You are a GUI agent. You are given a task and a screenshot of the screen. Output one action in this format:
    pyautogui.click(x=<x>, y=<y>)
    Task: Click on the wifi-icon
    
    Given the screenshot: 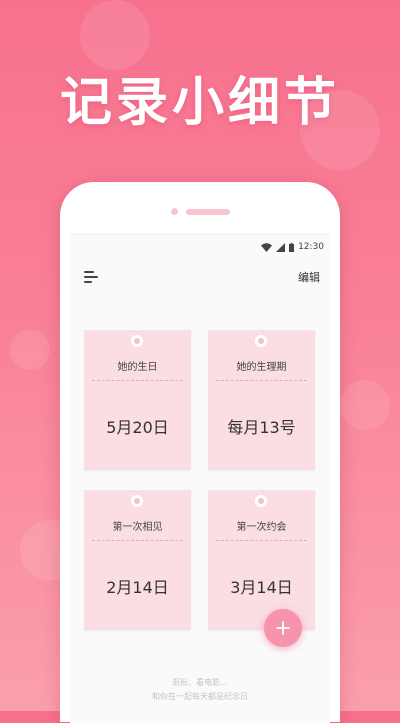 What is the action you would take?
    pyautogui.click(x=267, y=247)
    